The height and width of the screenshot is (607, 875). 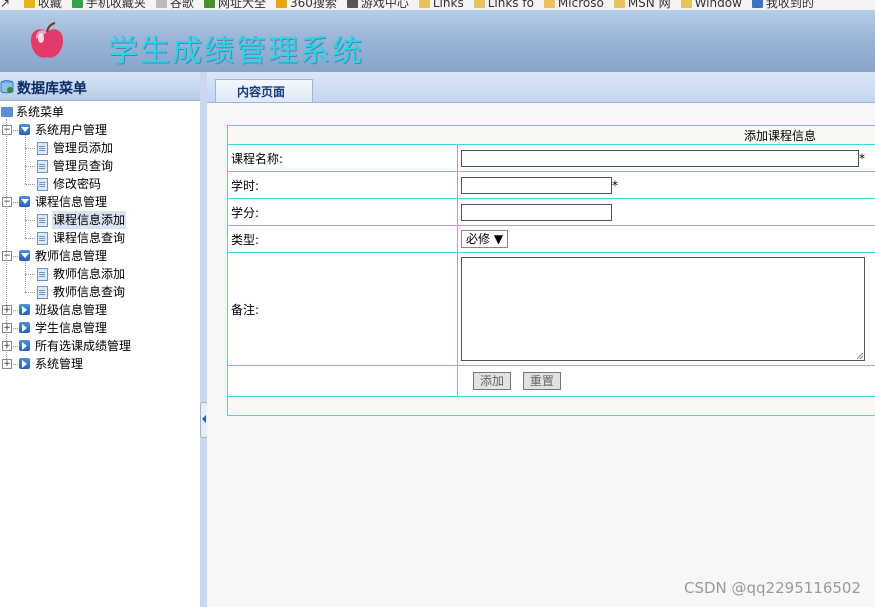 What do you see at coordinates (342, 185) in the screenshot?
I see `hours-label: 学时:` at bounding box center [342, 185].